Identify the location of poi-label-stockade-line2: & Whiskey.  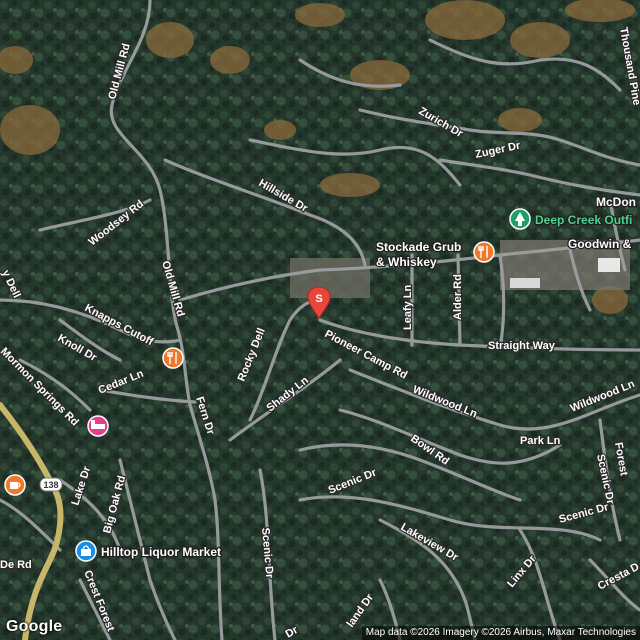
(406, 262).